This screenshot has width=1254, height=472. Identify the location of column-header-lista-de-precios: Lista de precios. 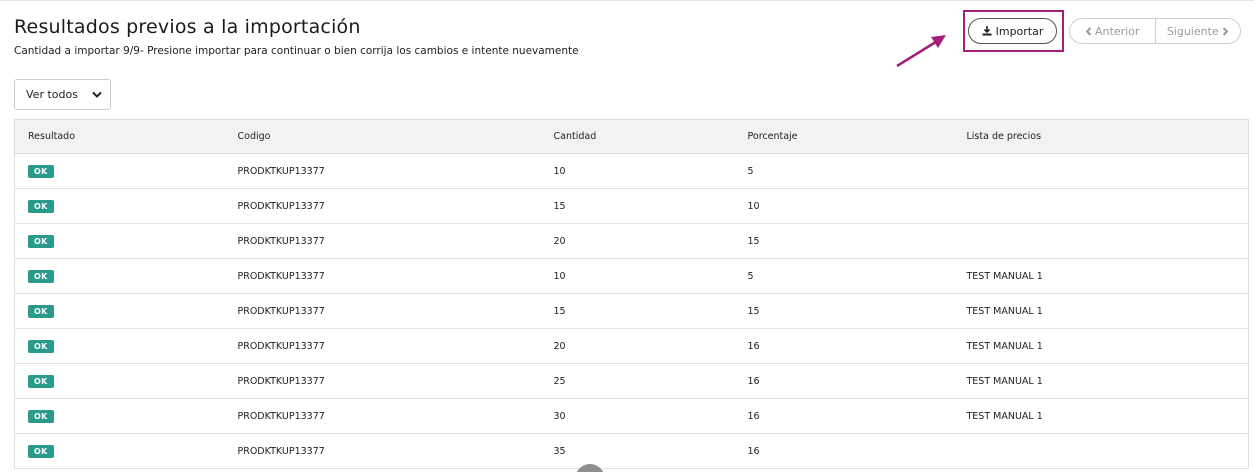
(1101, 136).